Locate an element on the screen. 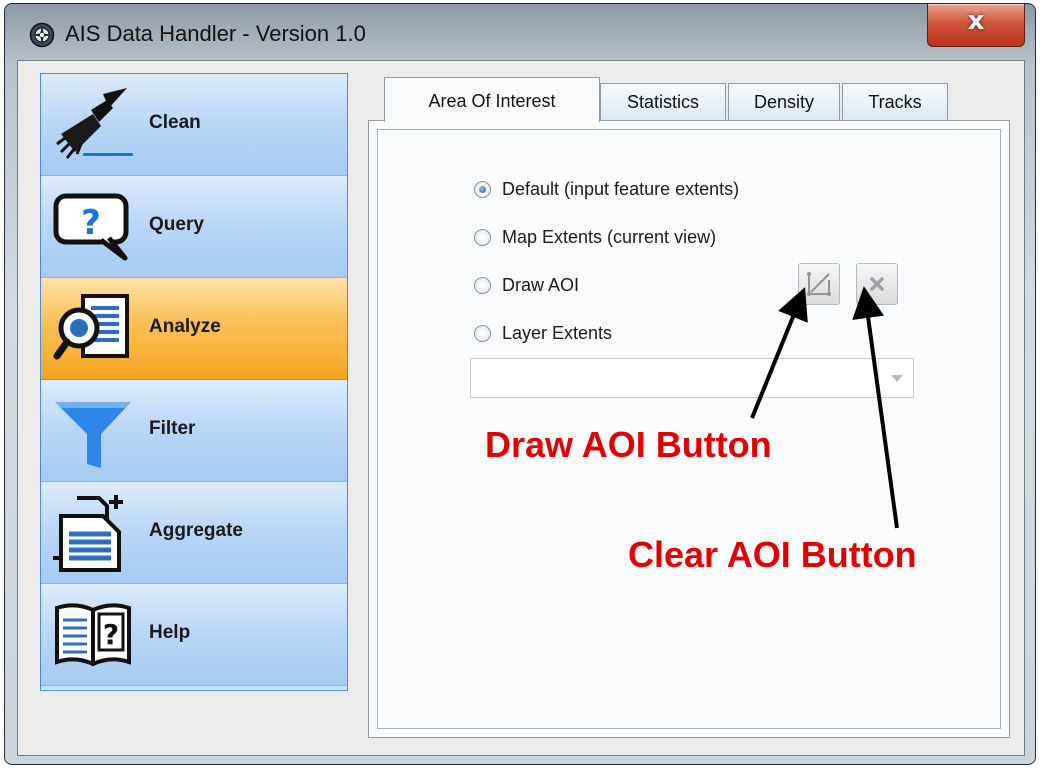  magnifier-document-icon is located at coordinates (91, 327).